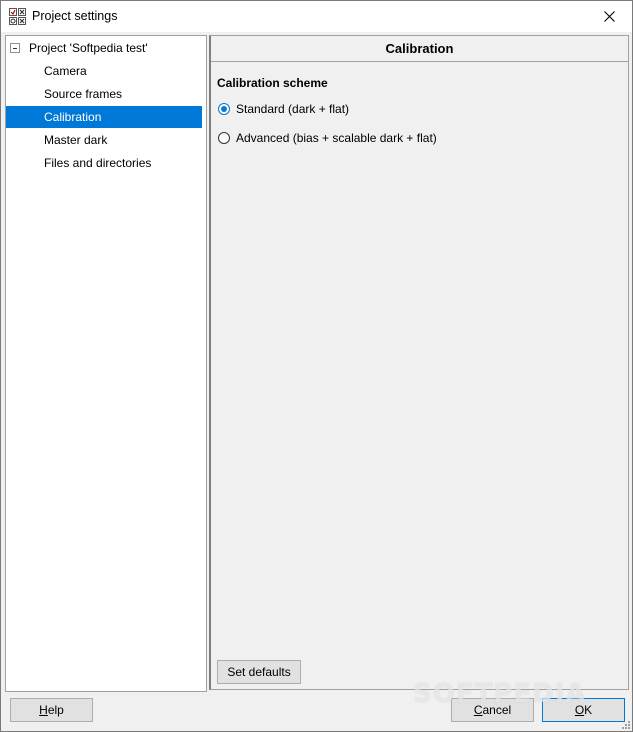 This screenshot has height=732, width=633. I want to click on option-advanced: Advanced (bias + scalable dark + flat), so click(327, 138).